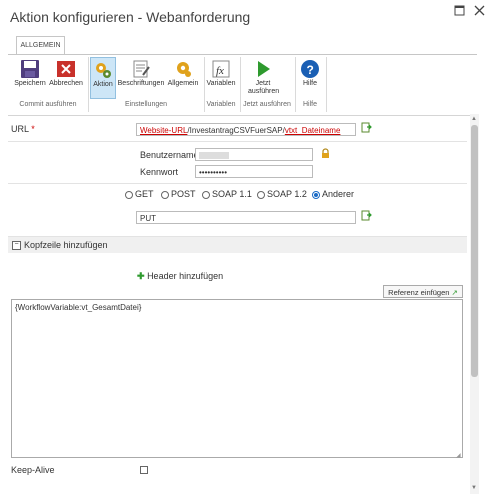  I want to click on labels-button: Beschriftungen, so click(141, 77).